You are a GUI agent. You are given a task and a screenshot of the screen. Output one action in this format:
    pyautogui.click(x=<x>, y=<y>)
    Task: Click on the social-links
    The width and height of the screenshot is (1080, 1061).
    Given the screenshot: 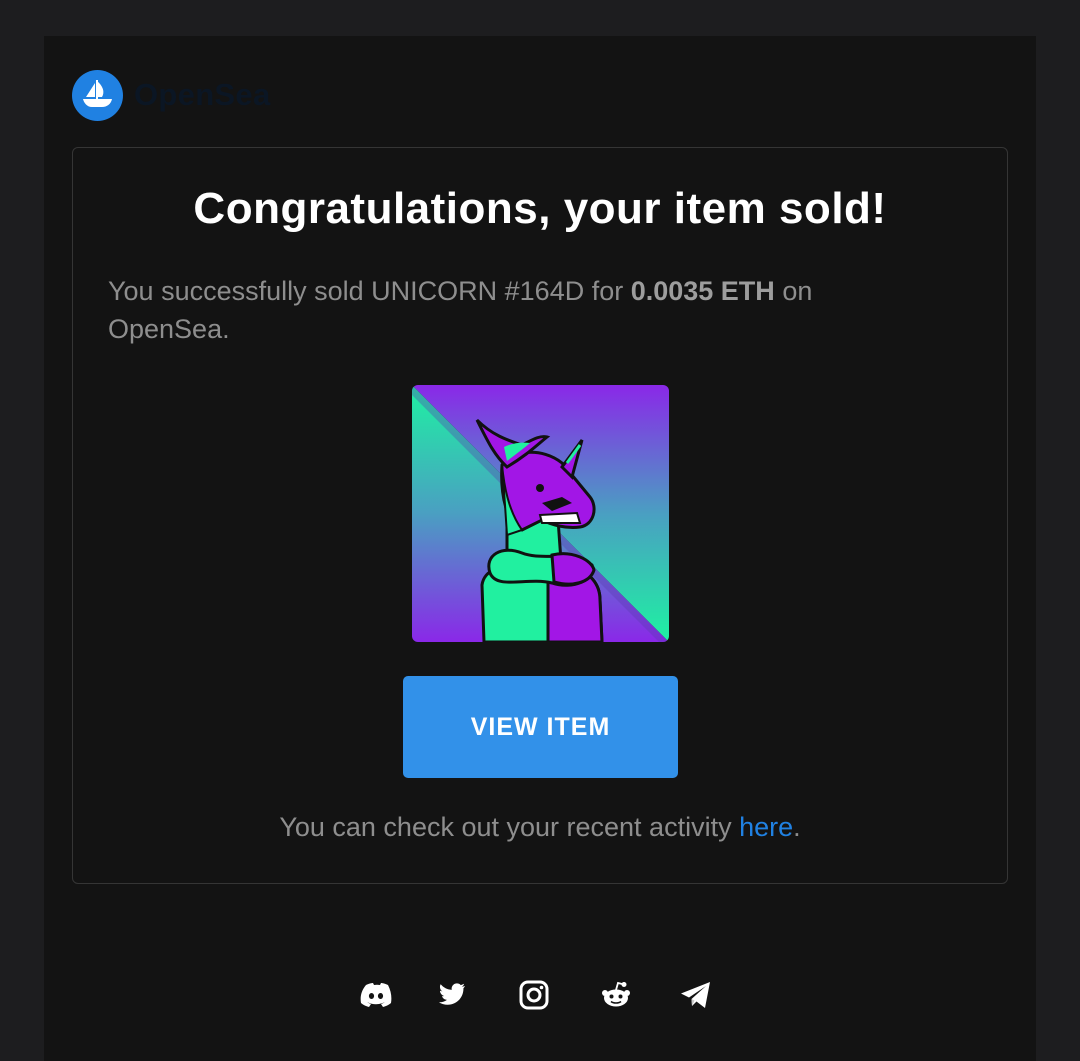 What is the action you would take?
    pyautogui.click(x=540, y=995)
    